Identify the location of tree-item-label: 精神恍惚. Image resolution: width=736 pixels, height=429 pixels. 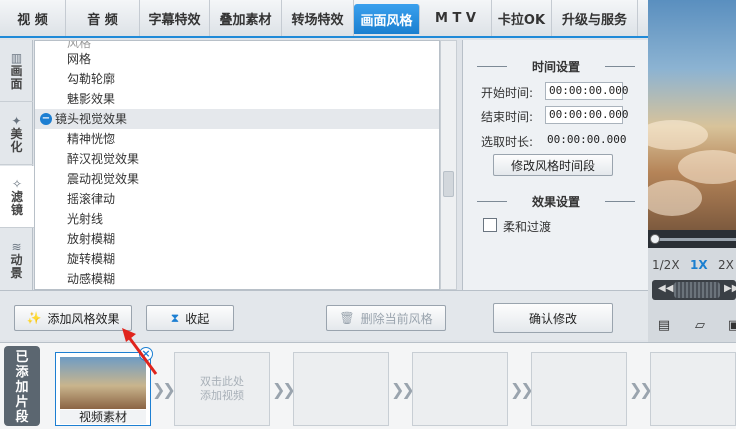
(91, 139).